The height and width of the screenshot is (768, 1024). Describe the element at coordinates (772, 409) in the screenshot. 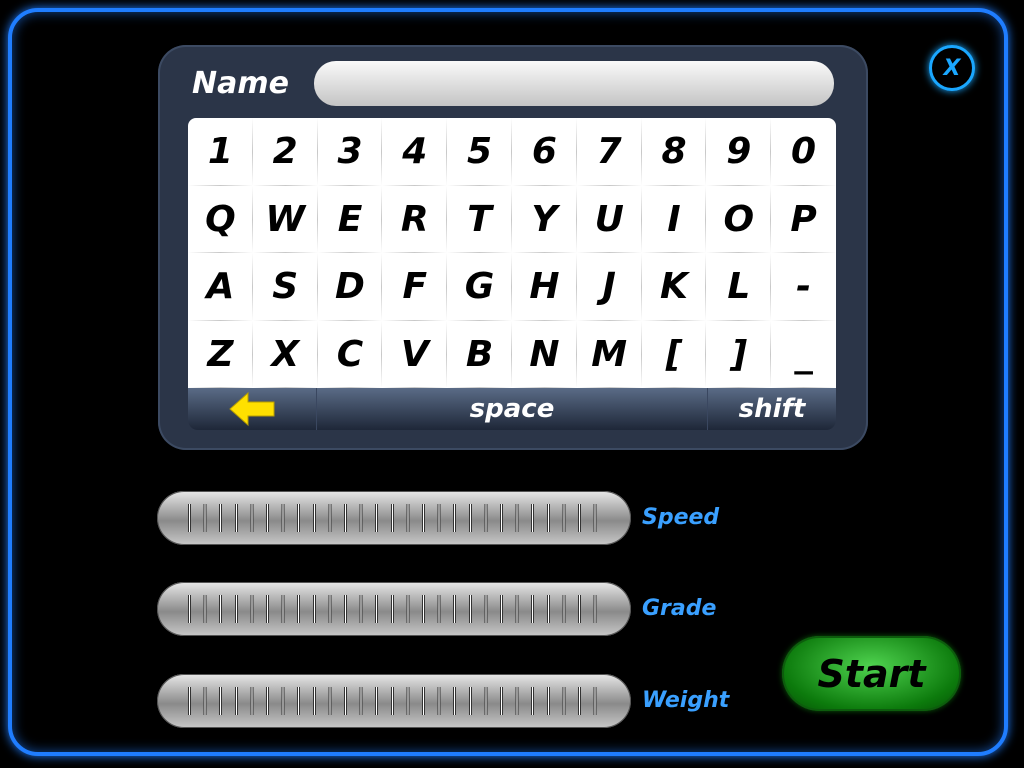

I see `shift-key: shift` at that location.